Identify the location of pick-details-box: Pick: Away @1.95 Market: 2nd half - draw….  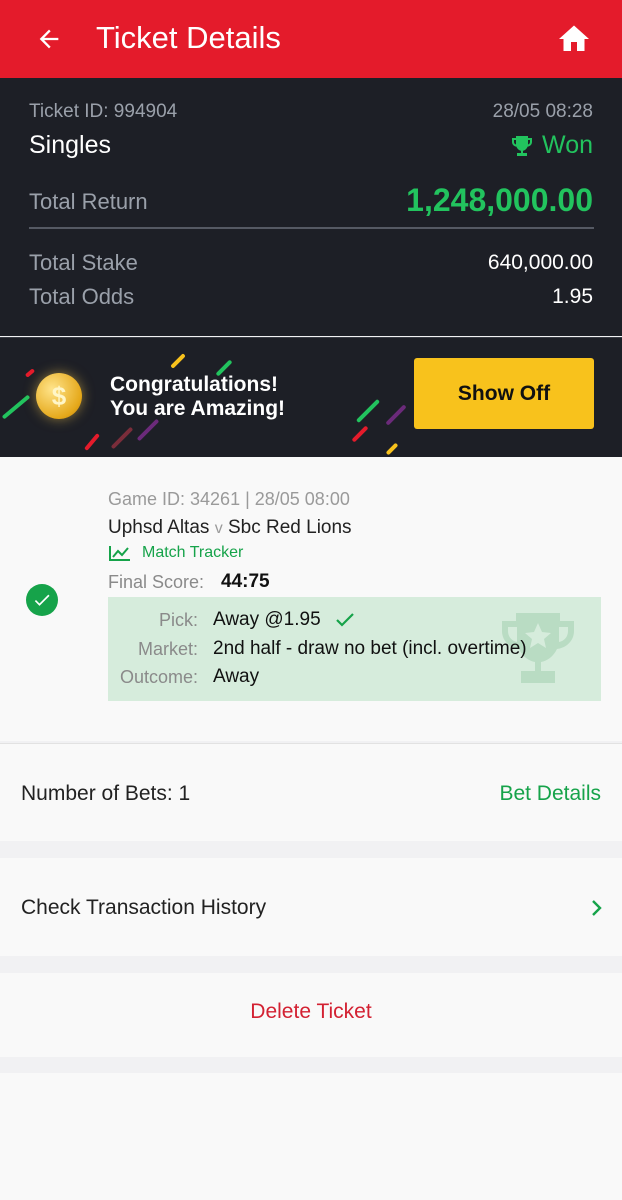
(354, 649).